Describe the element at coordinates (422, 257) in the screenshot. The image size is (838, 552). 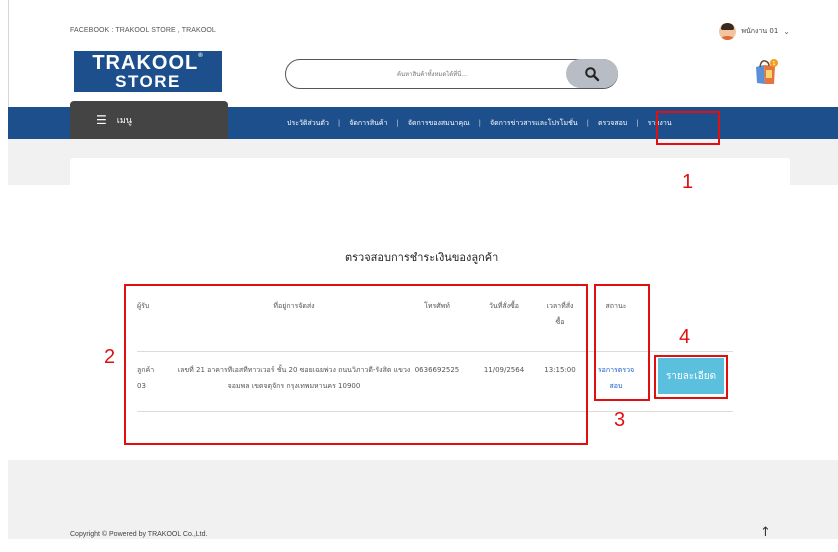
I see `page-title: ตรวจสอบการชำระเงินของลูกค้า` at that location.